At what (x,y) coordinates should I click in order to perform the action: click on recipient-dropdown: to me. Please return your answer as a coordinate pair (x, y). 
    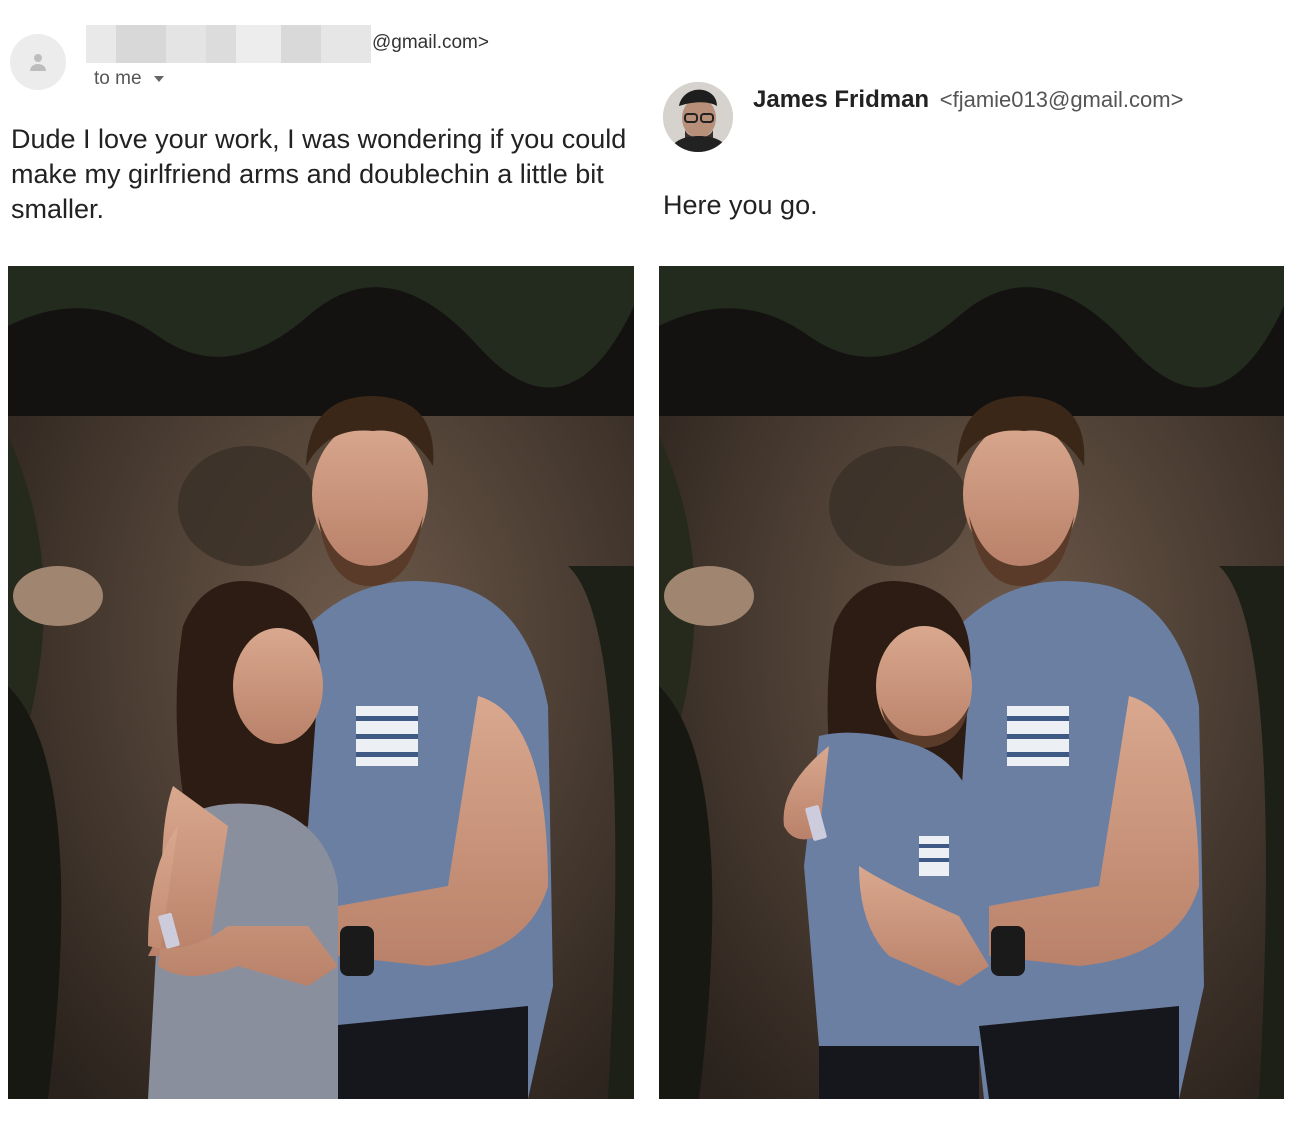
    Looking at the image, I should click on (129, 79).